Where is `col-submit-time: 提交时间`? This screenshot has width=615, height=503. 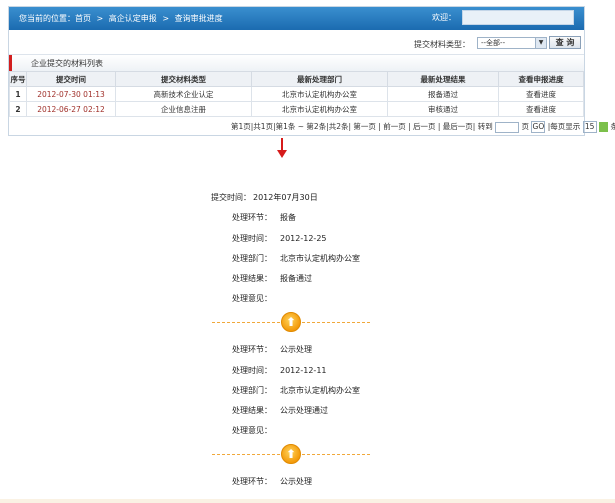 col-submit-time: 提交时间 is located at coordinates (71, 79).